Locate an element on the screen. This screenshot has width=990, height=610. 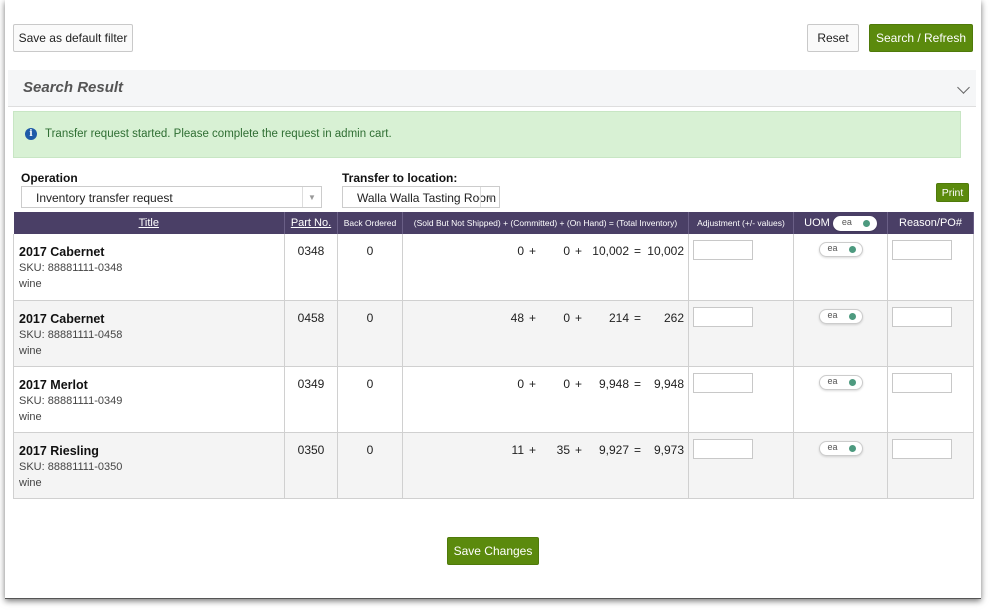
column-header-uom: UOM ea is located at coordinates (840, 223).